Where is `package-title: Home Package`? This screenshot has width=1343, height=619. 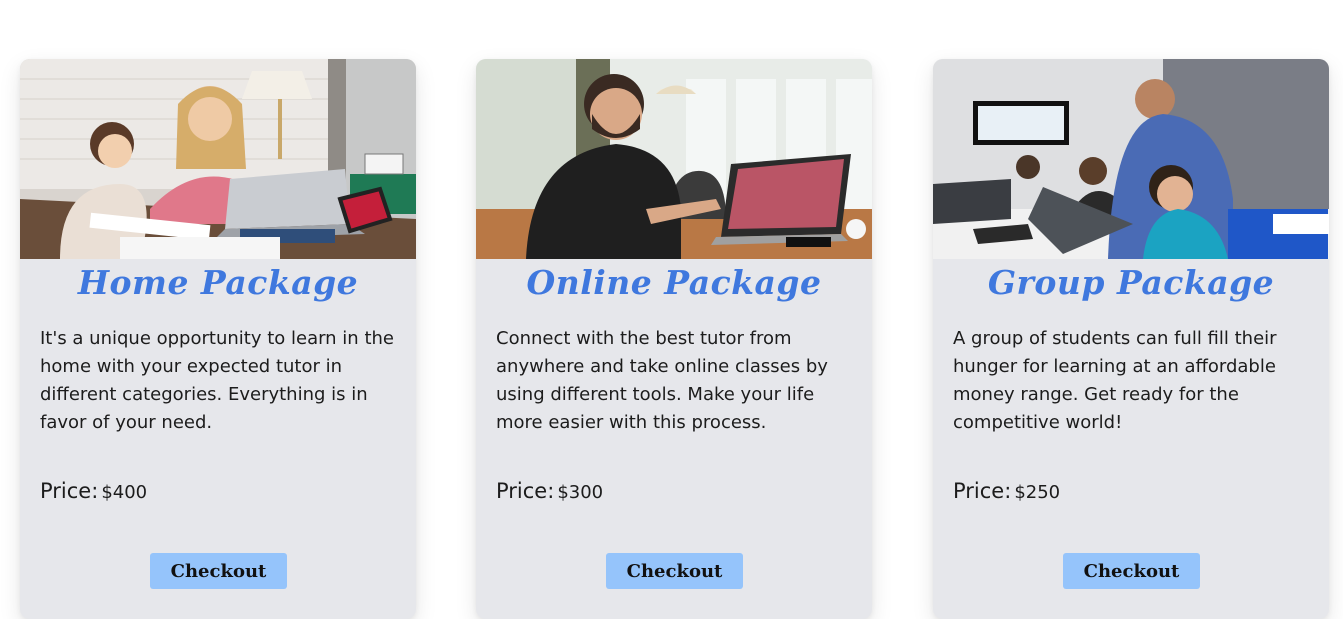 package-title: Home Package is located at coordinates (218, 282).